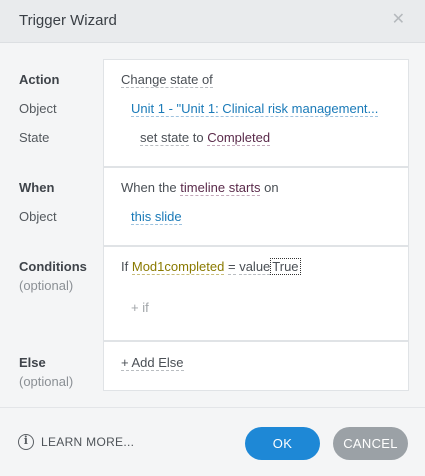  Describe the element at coordinates (34, 137) in the screenshot. I see `state-label: State` at that location.